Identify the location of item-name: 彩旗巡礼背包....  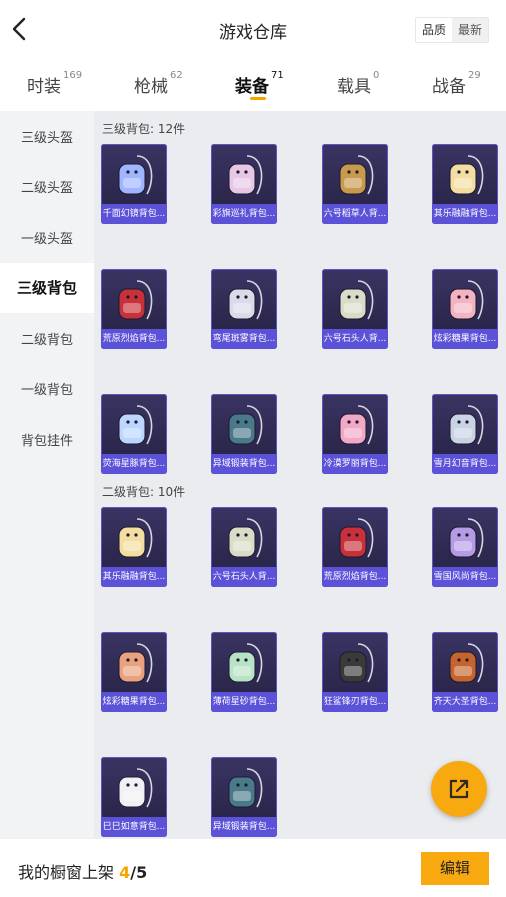
(244, 214).